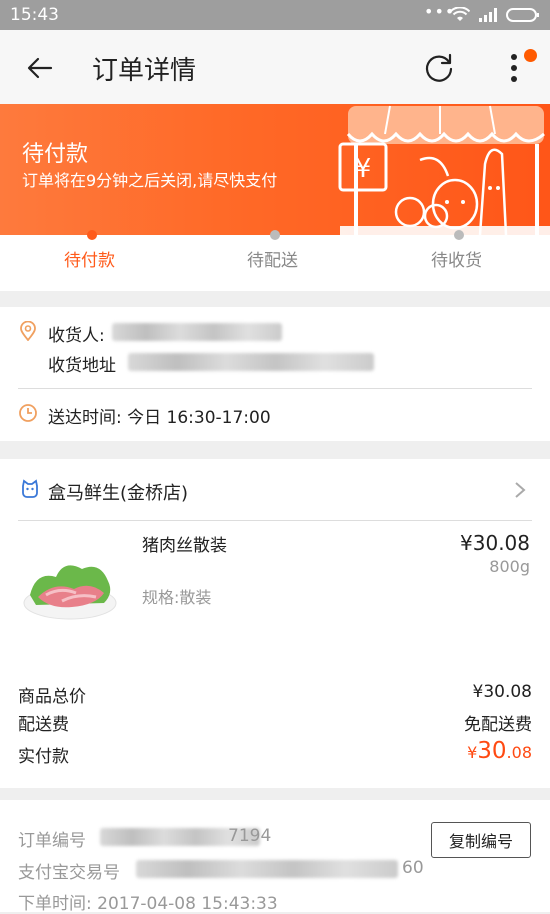 This screenshot has height=914, width=550. Describe the element at coordinates (148, 904) in the screenshot. I see `order-time: 下单时间: 2017-04-08 15:43:33` at that location.